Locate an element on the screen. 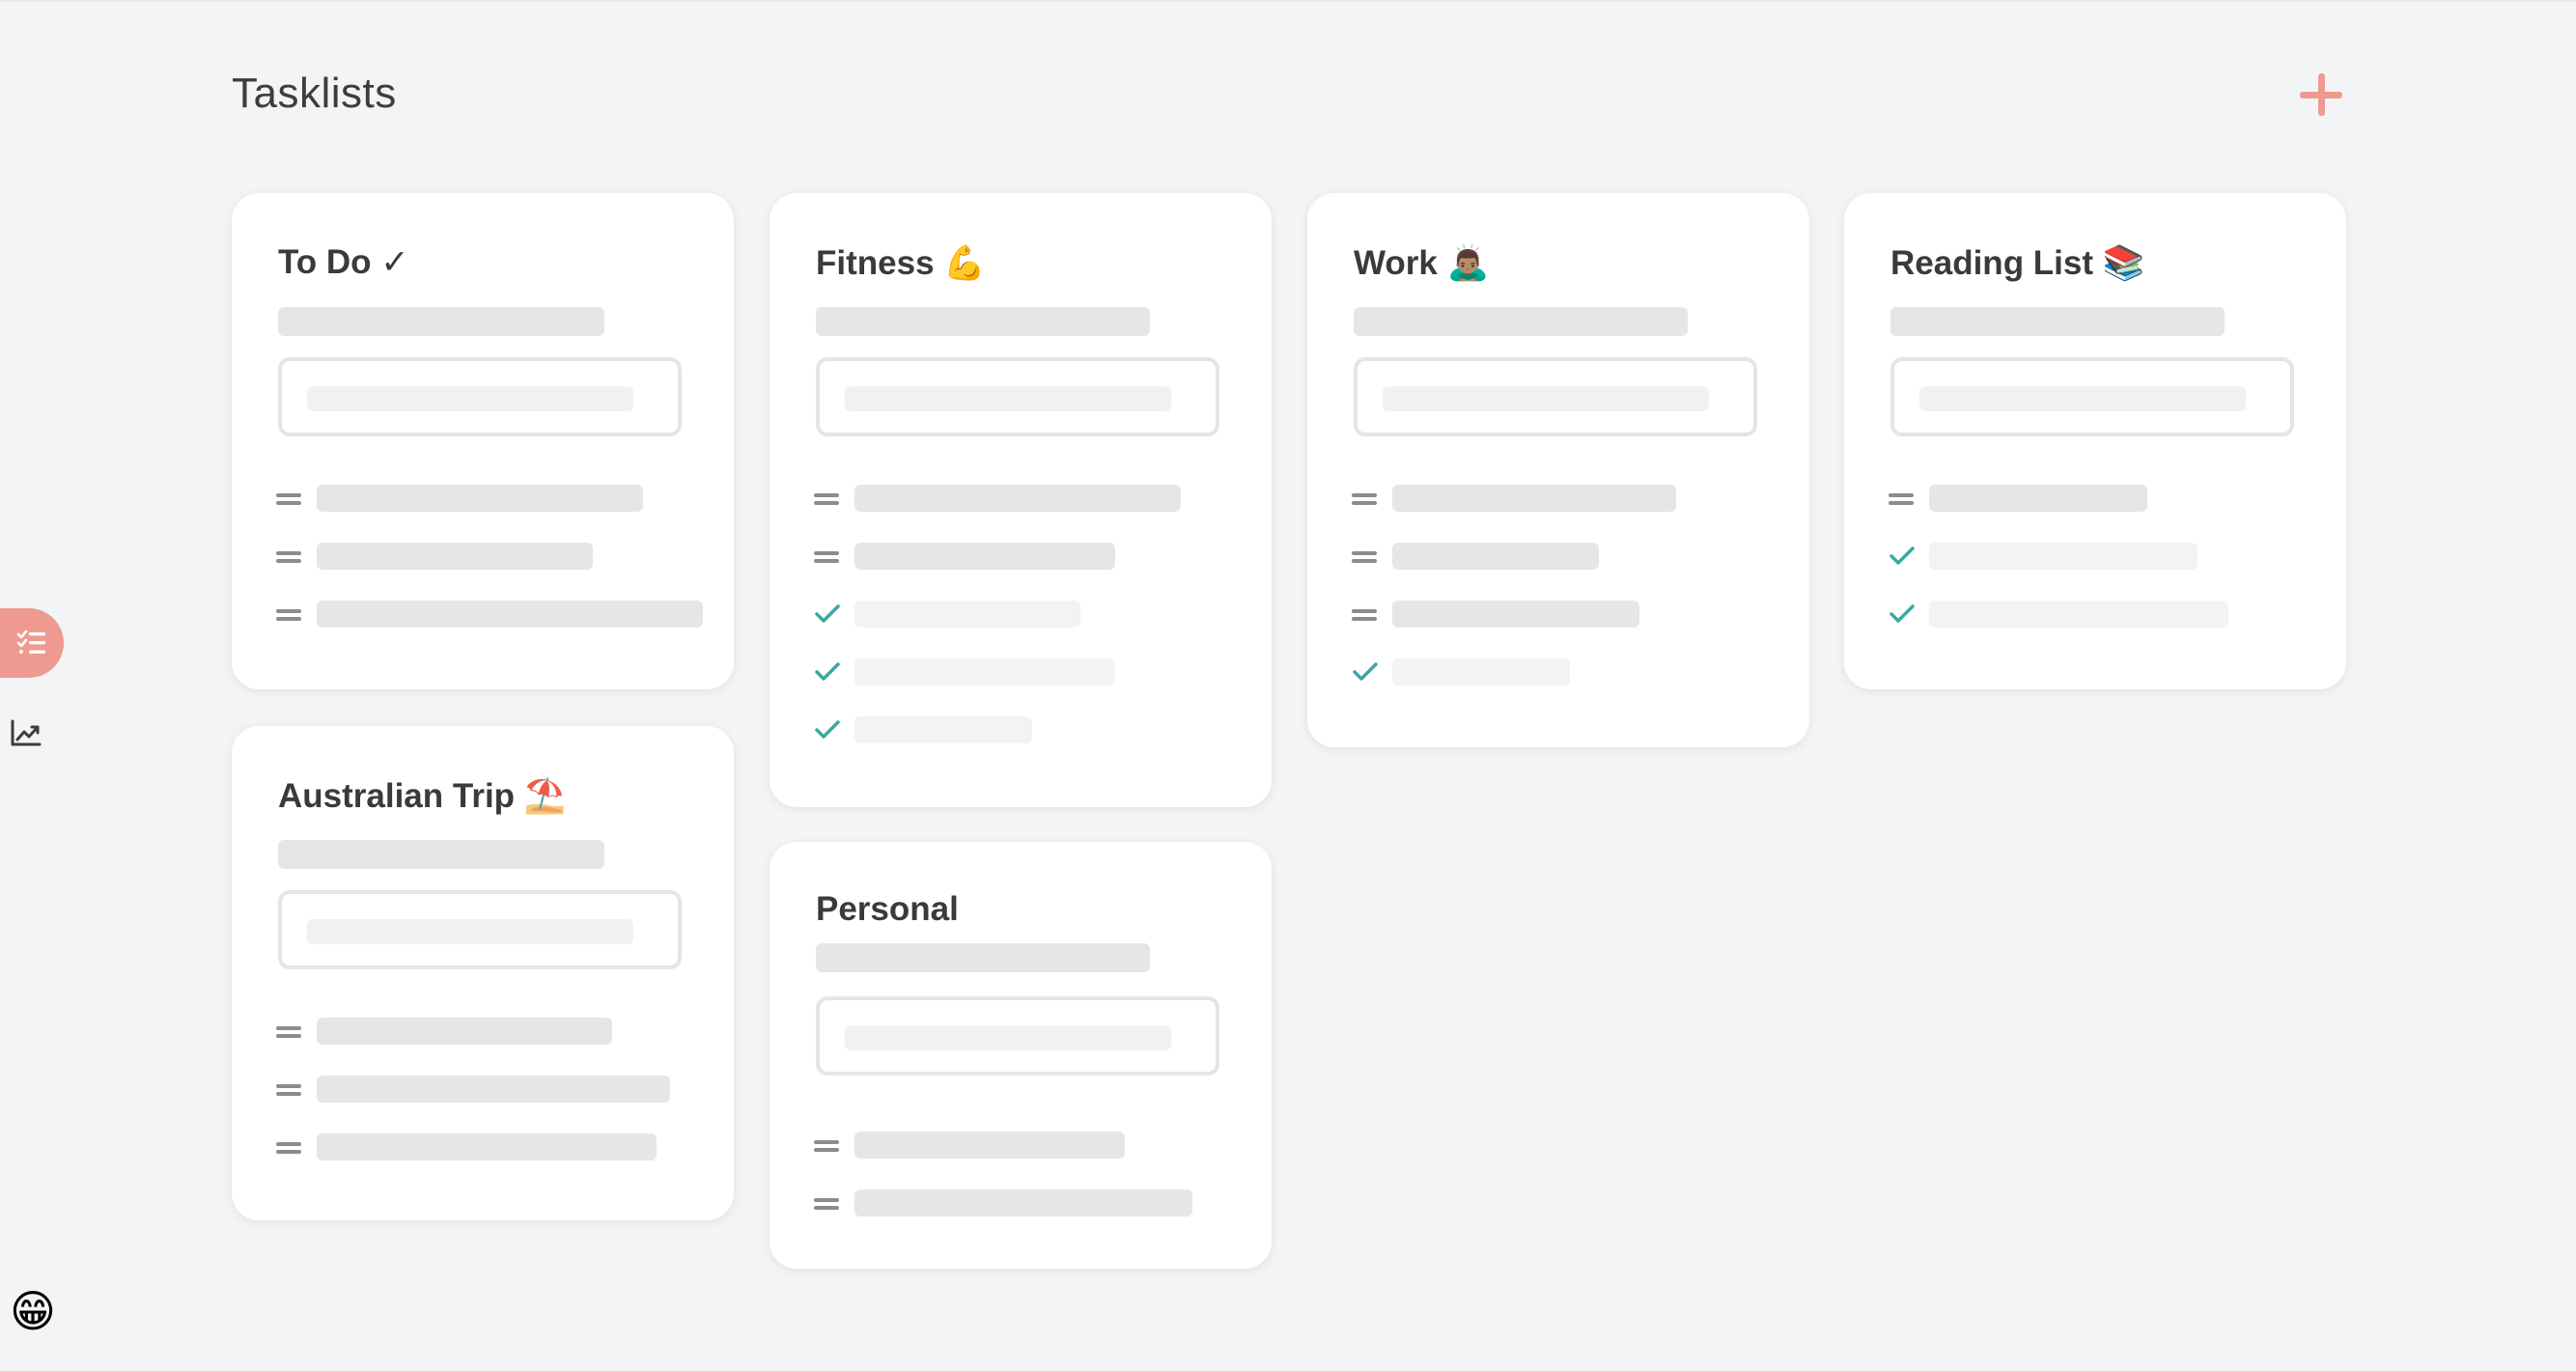 This screenshot has width=2576, height=1371. tasklist-card: Work 🙇🏽‍♂️ is located at coordinates (1558, 470).